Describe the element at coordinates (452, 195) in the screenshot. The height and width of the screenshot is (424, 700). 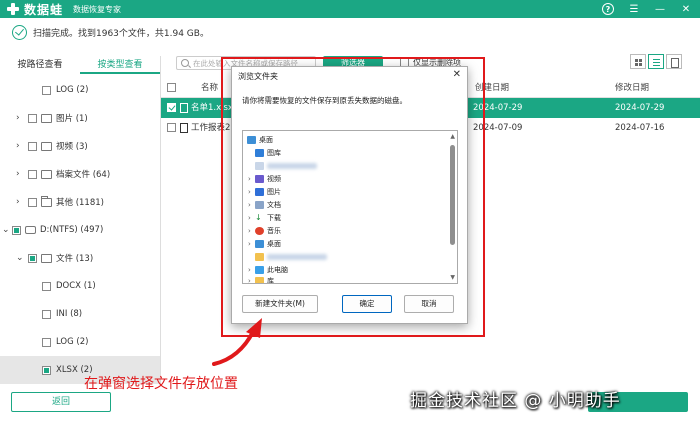
I see `scrollbar-thumb` at that location.